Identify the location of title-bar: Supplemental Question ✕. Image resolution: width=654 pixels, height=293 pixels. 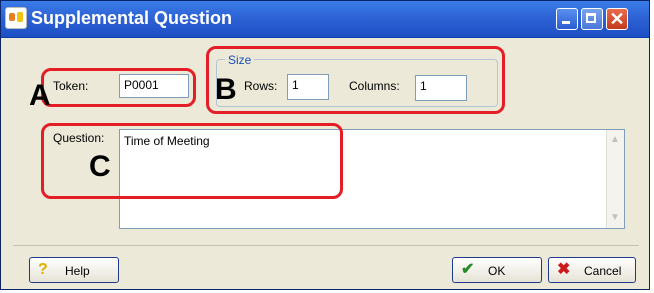
(325, 19).